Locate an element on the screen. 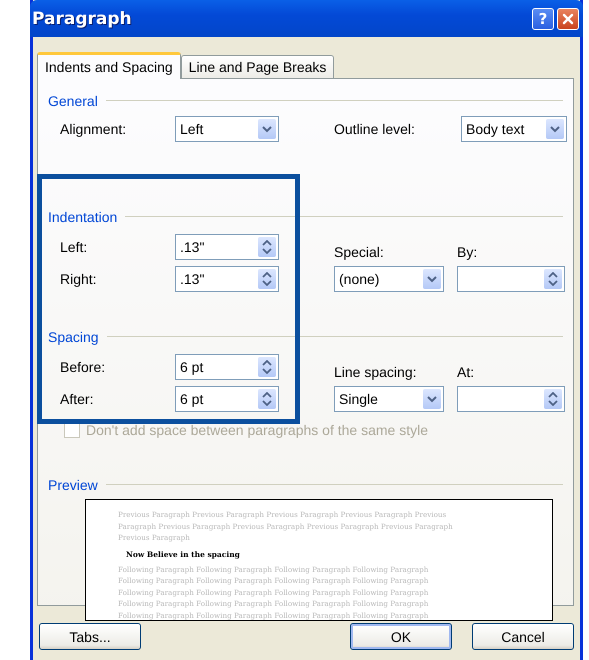  dropdown-value: Single is located at coordinates (358, 399).